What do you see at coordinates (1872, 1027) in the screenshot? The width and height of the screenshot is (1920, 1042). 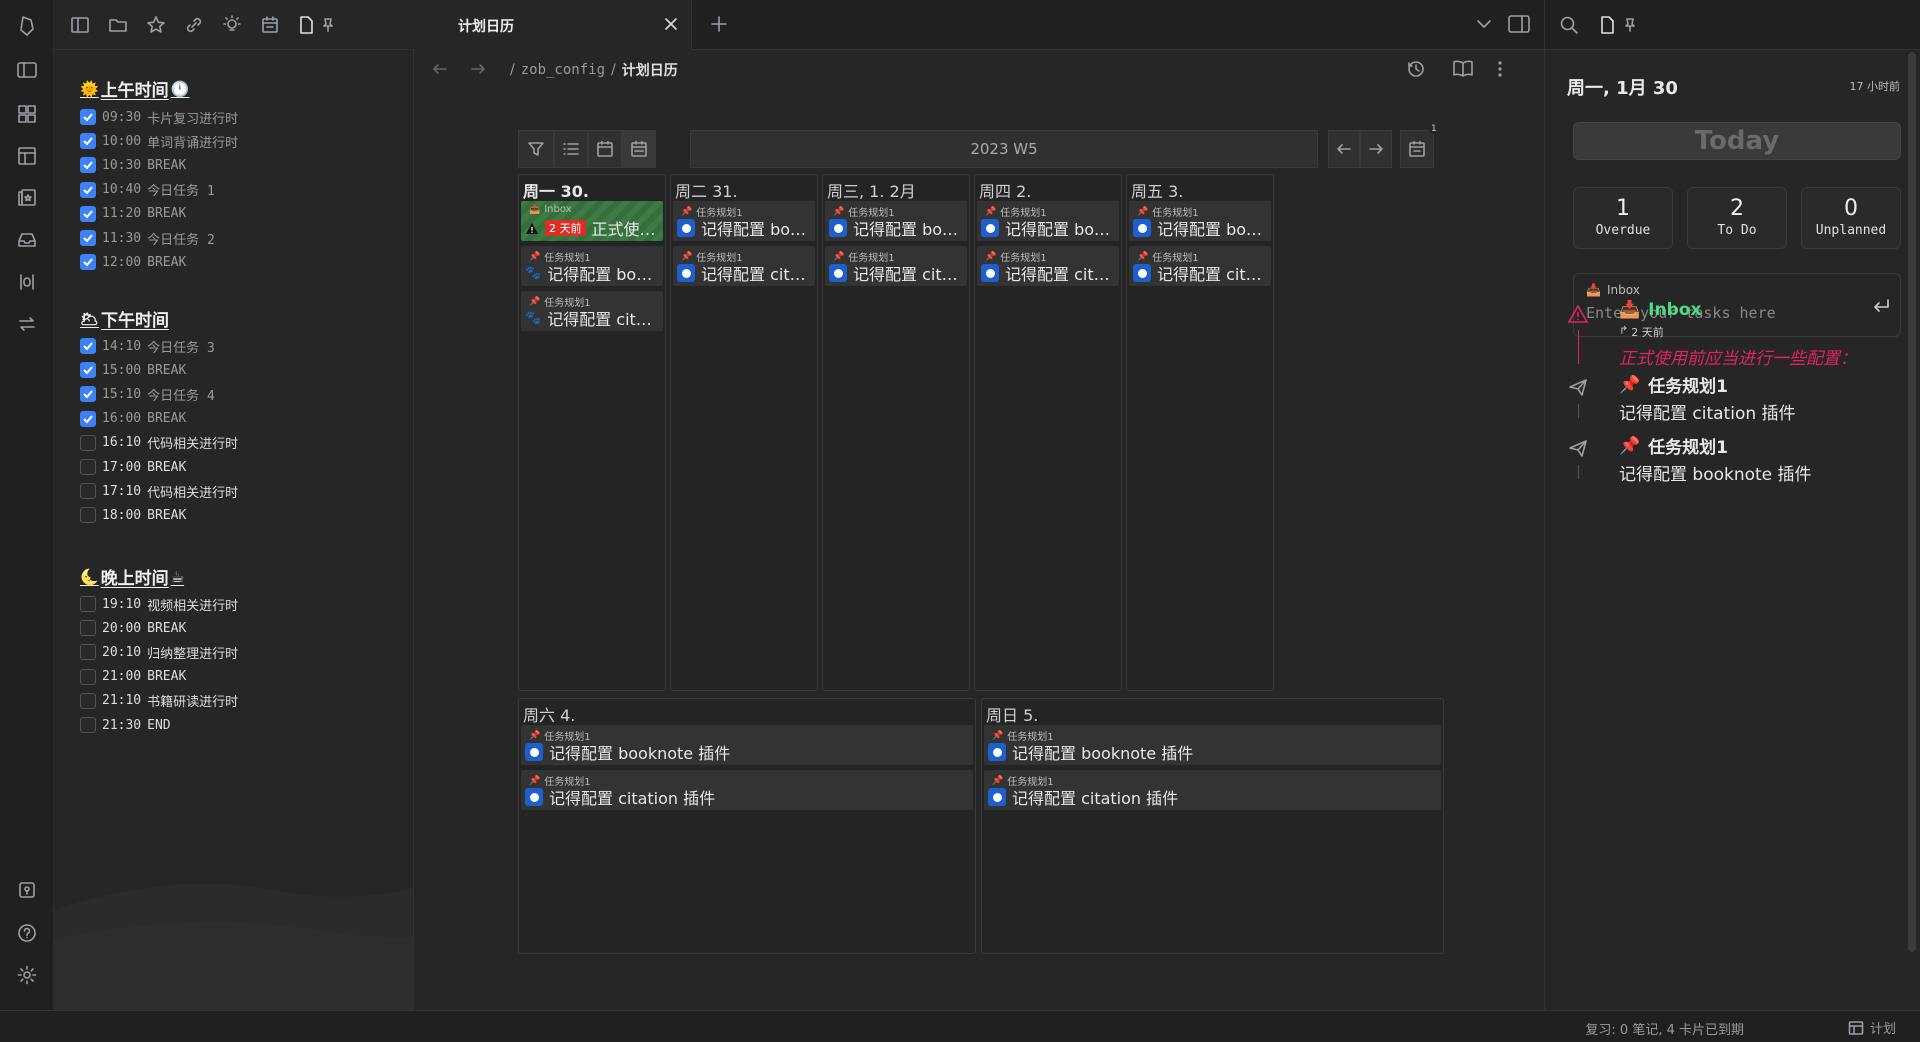 I see `plan-status: 计划` at bounding box center [1872, 1027].